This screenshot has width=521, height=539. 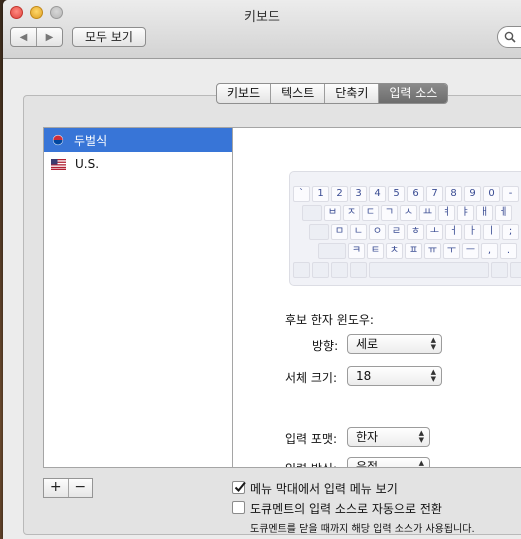 I want to click on tab-text: 텍스트, so click(x=297, y=93).